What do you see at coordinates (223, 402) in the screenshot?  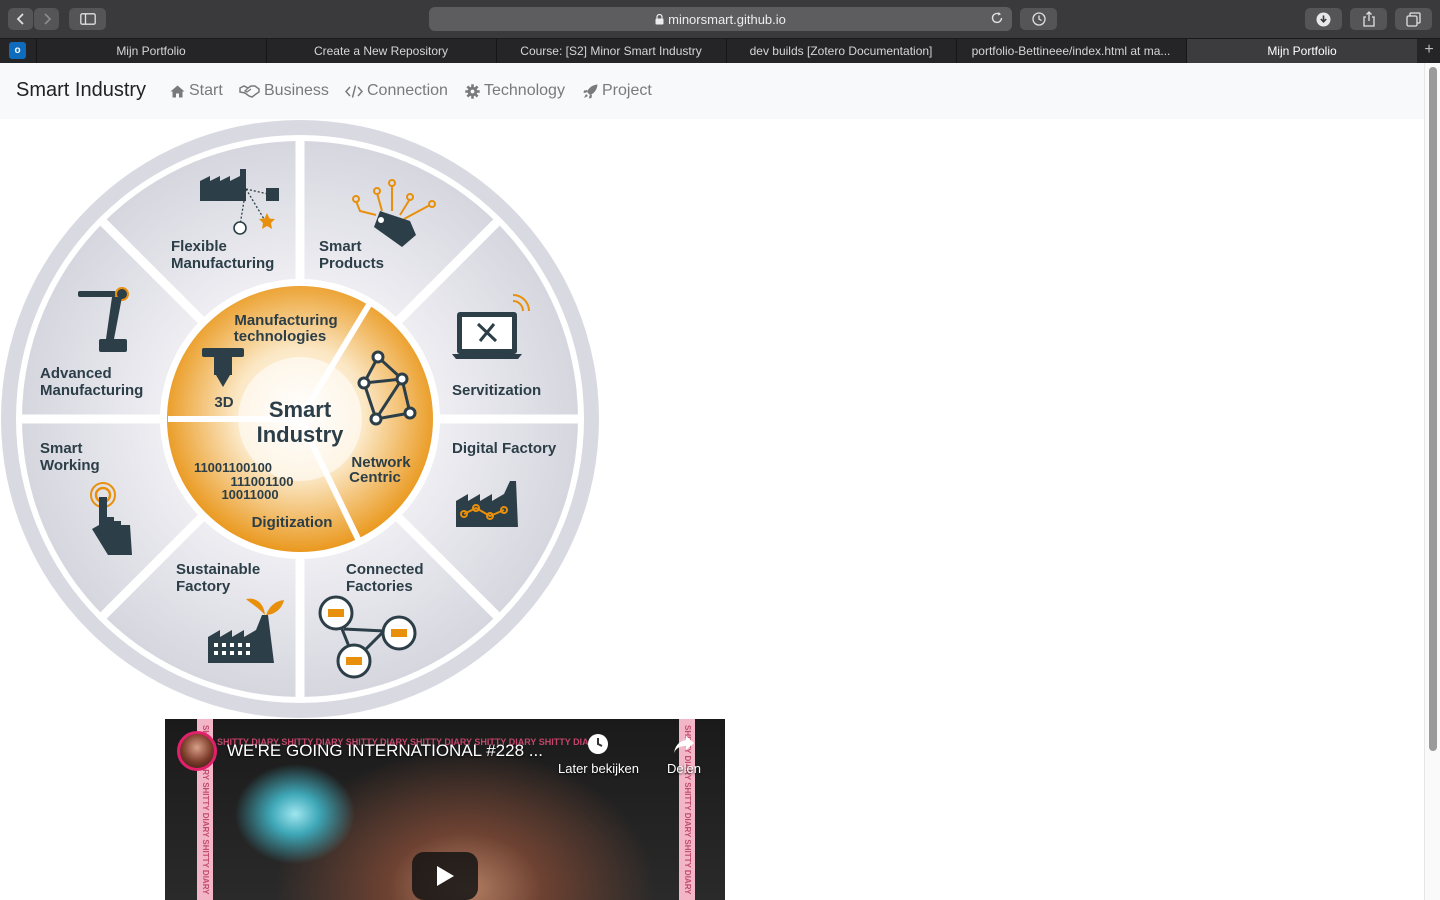 I see `inner-3d-label: 3D` at bounding box center [223, 402].